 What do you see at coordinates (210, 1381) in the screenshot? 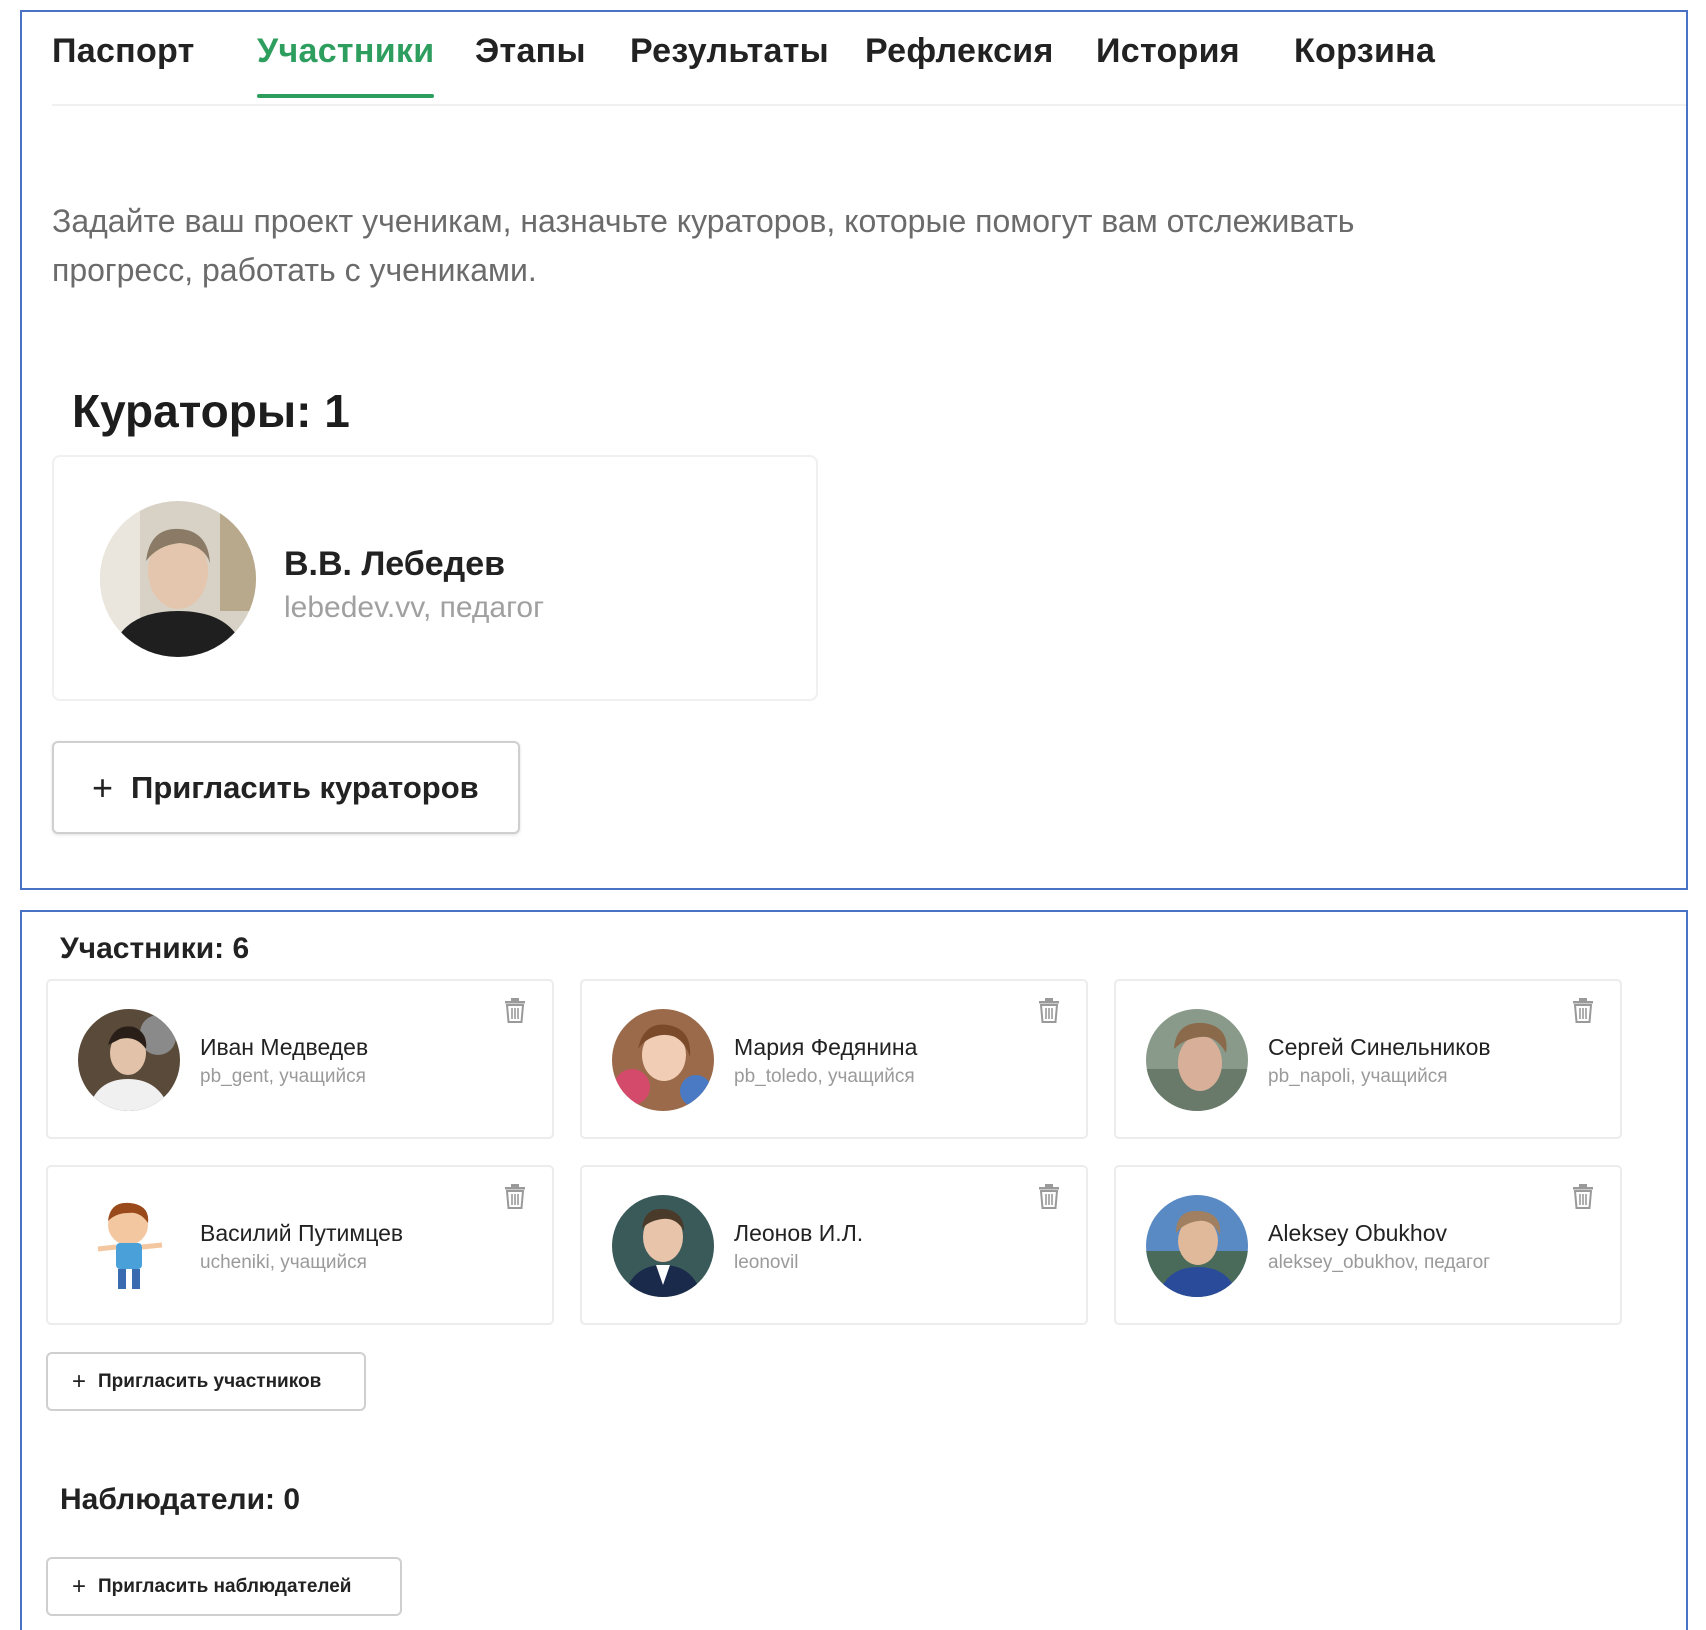
I see `invite-participants-label: Пригласить участников` at bounding box center [210, 1381].